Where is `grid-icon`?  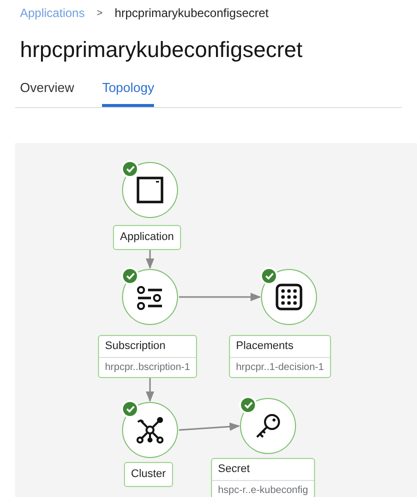
grid-icon is located at coordinates (289, 297).